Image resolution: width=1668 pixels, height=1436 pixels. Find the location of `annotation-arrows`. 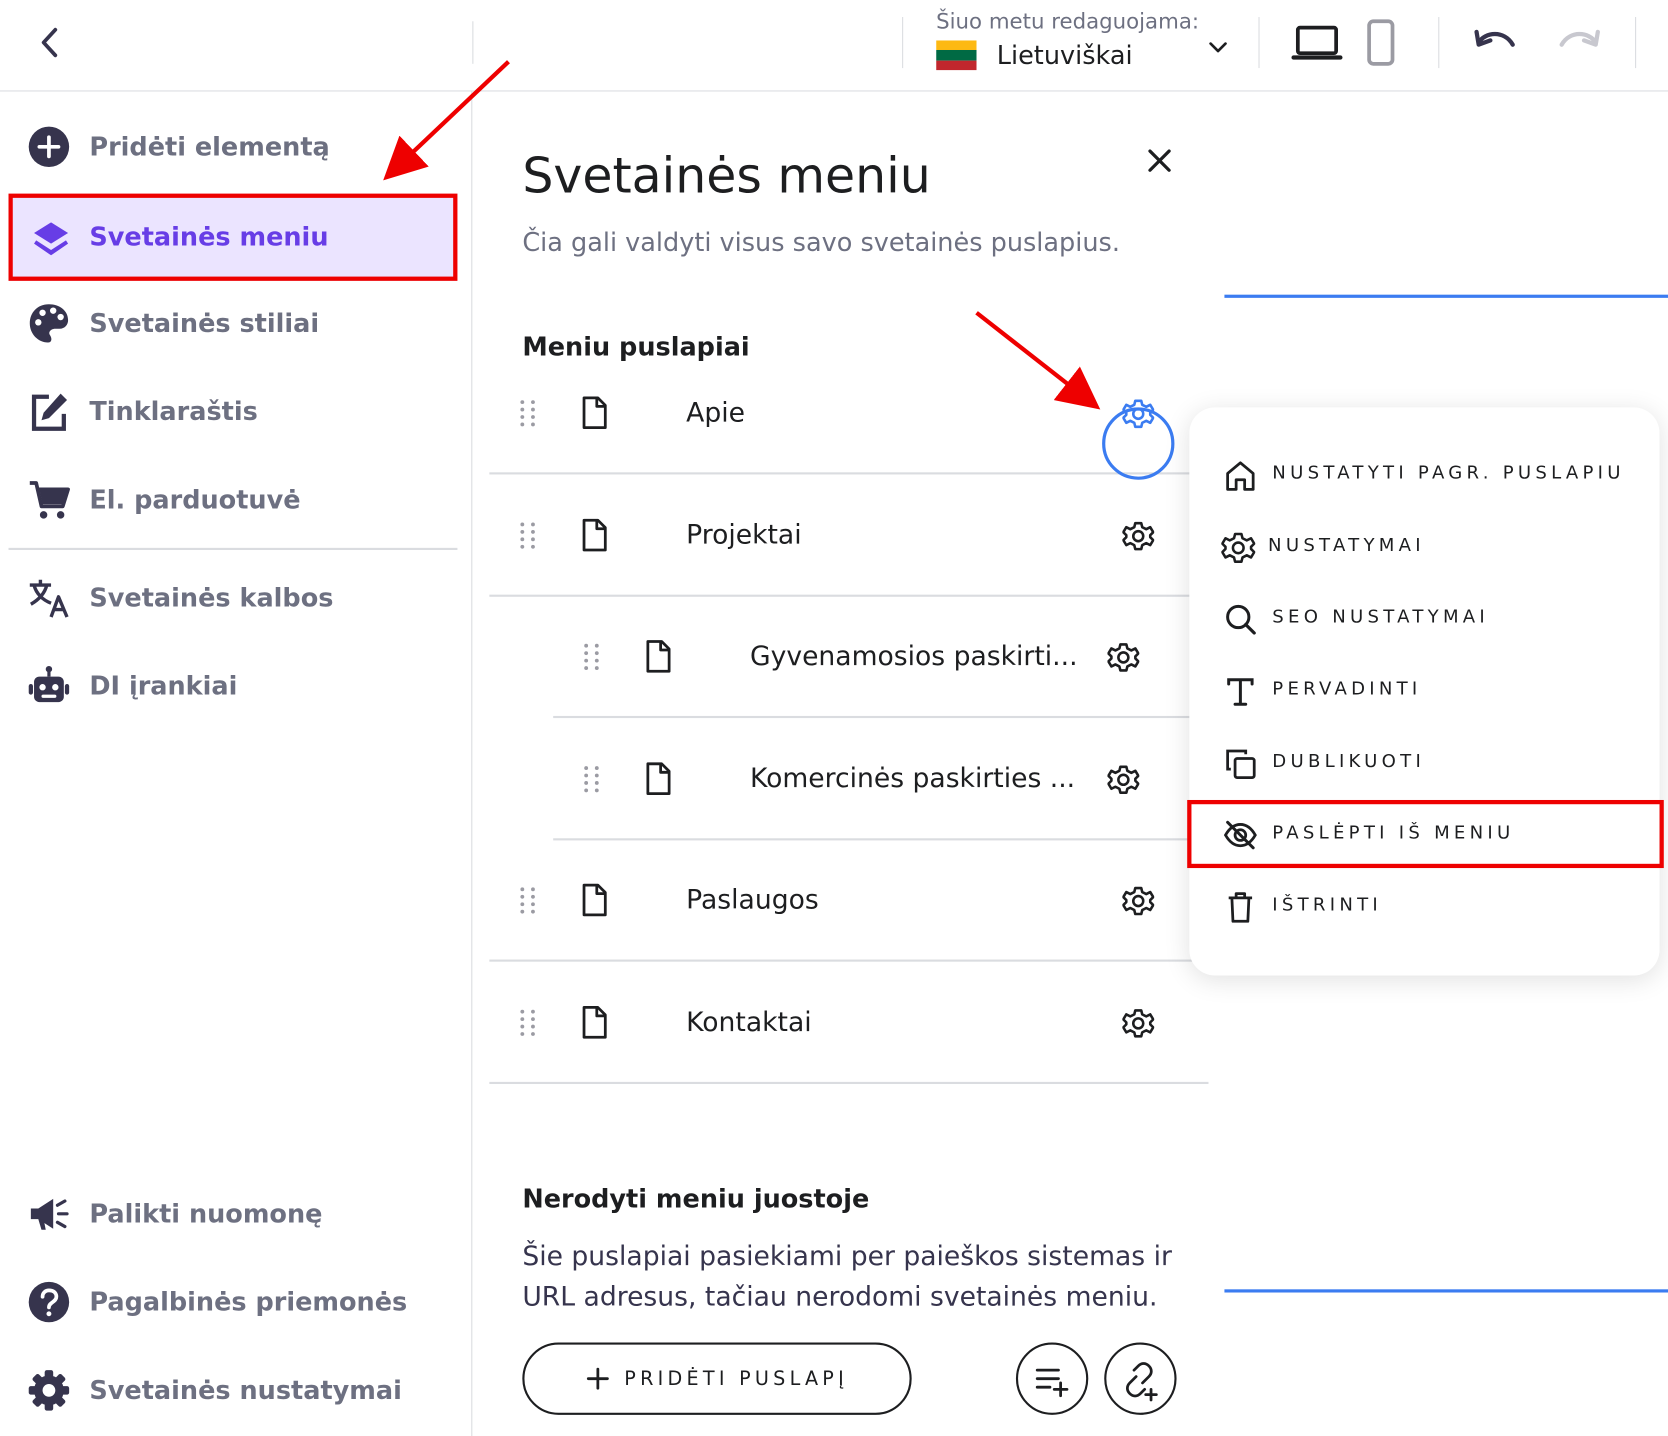

annotation-arrows is located at coordinates (742, 235).